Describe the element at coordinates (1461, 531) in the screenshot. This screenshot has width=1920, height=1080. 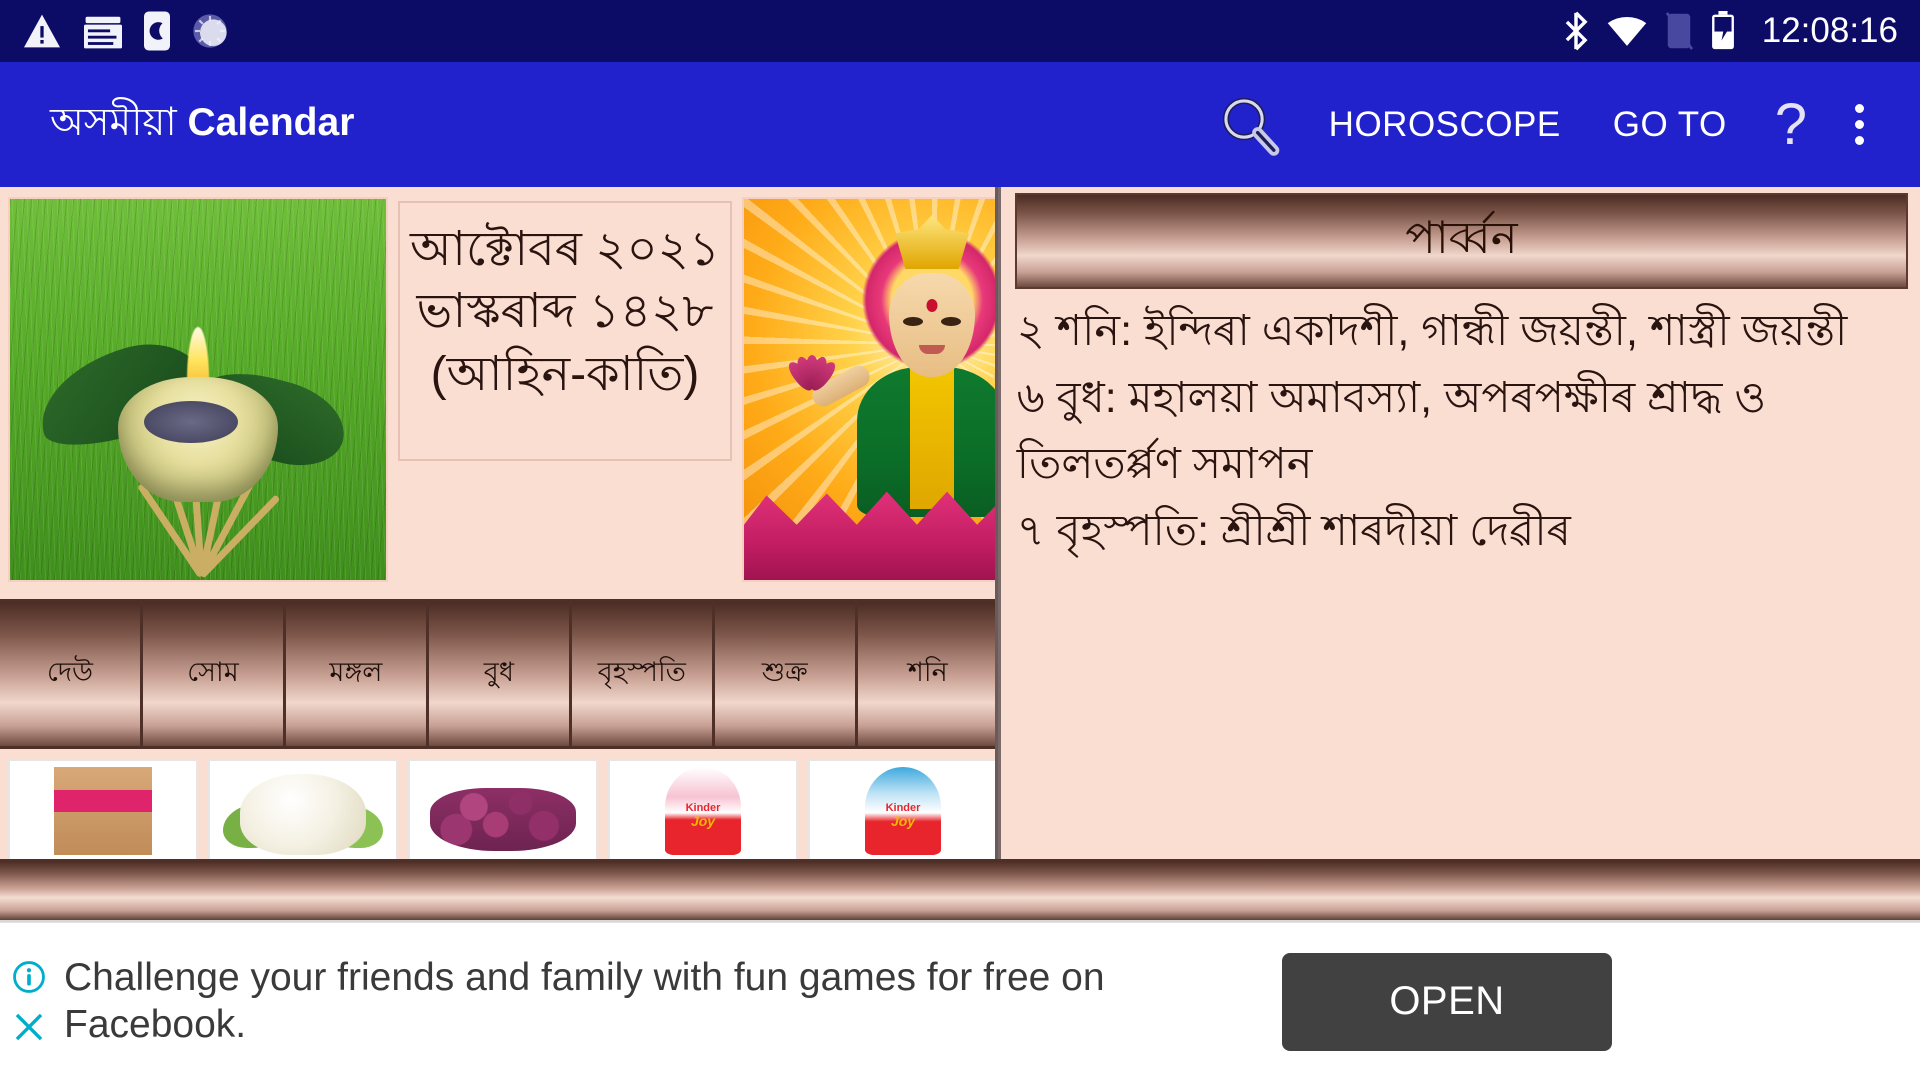
I see `festival-entry: ৭ বৃহস্পতি: শ্ৰীশ্ৰী শাৰদীয়া দেৱীৰ` at that location.